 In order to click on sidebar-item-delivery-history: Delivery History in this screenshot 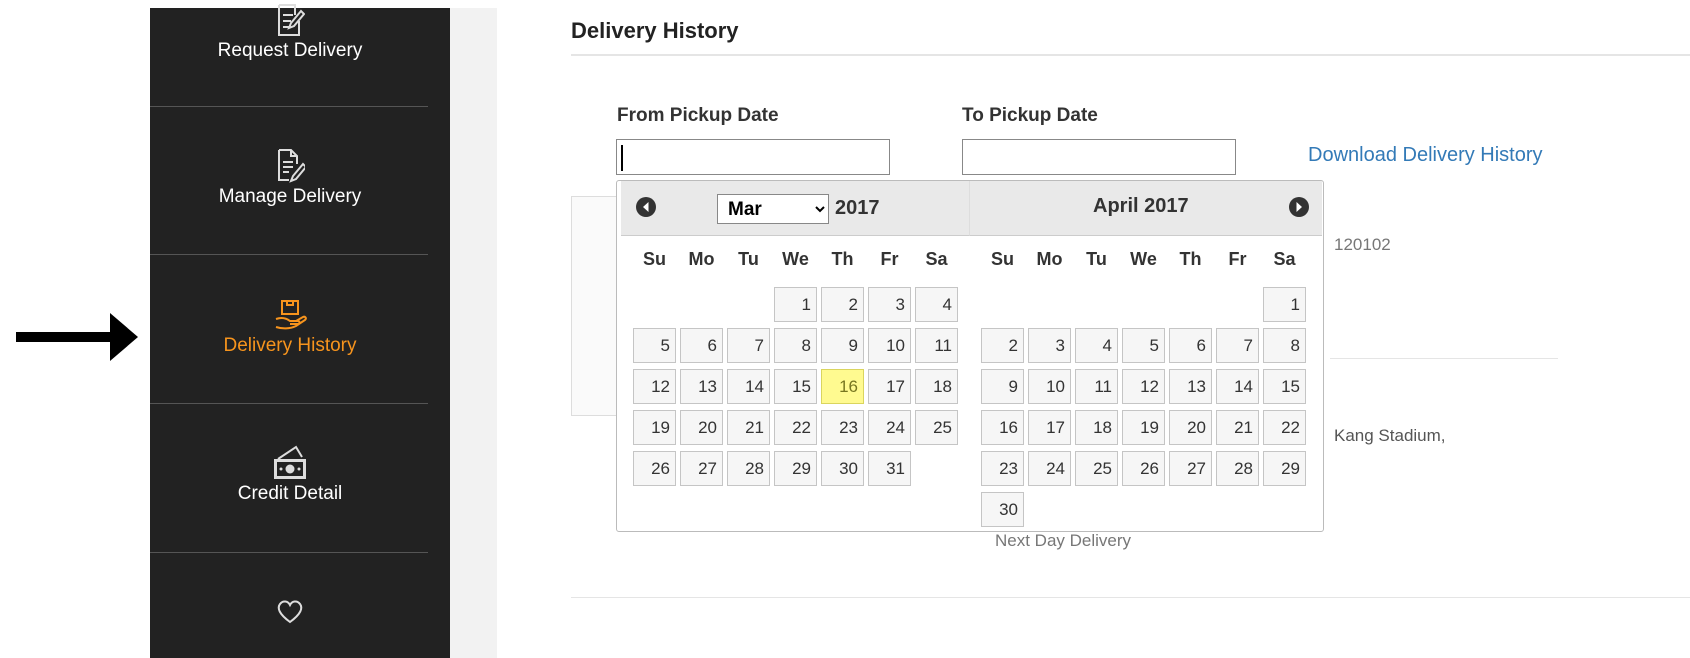, I will do `click(290, 326)`.